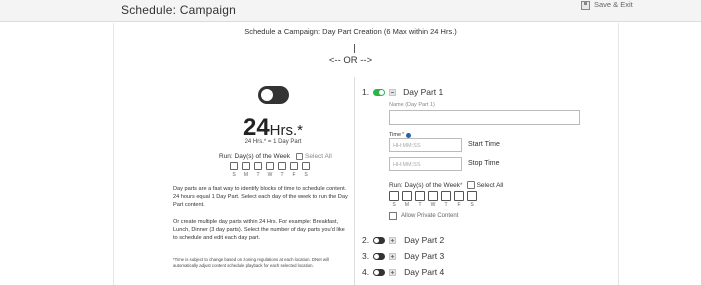 Image resolution: width=701 pixels, height=285 pixels. What do you see at coordinates (273, 142) in the screenshot?
I see `hrs-subtext: 24 Hrs.* = 1 Day Part` at bounding box center [273, 142].